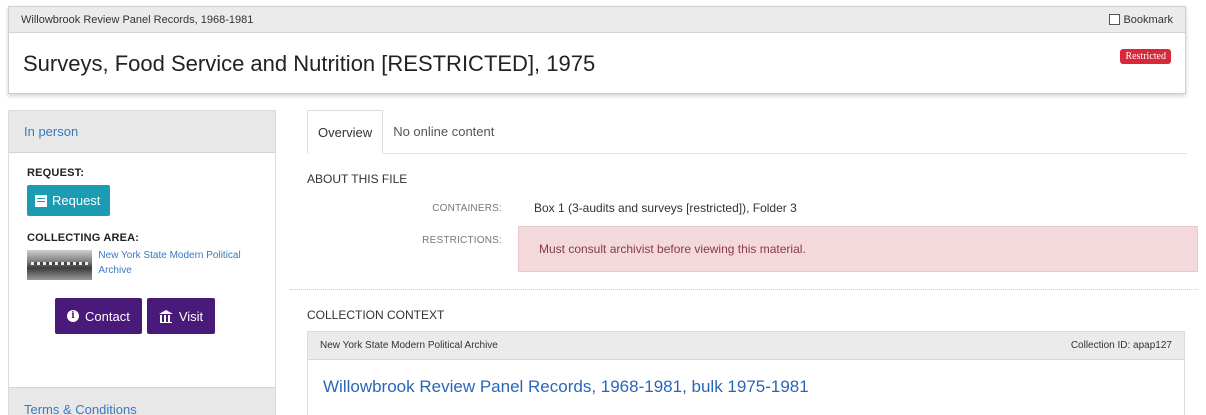 This screenshot has height=415, width=1206. What do you see at coordinates (41, 200) in the screenshot?
I see `document-icon` at bounding box center [41, 200].